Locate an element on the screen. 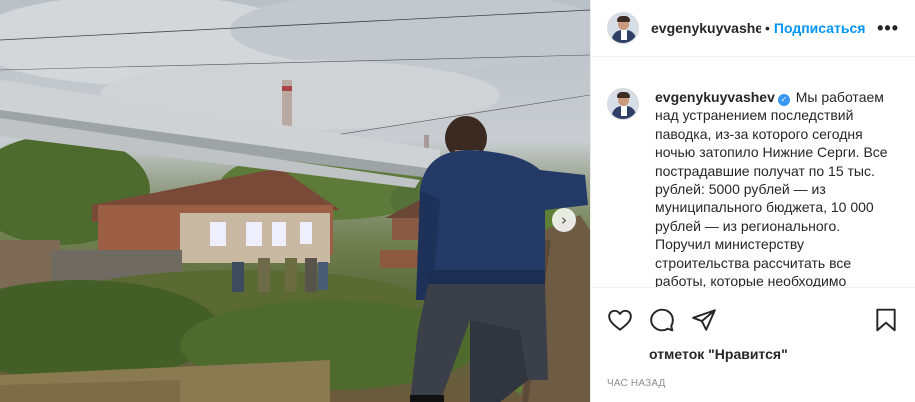  comment-icon is located at coordinates (662, 320).